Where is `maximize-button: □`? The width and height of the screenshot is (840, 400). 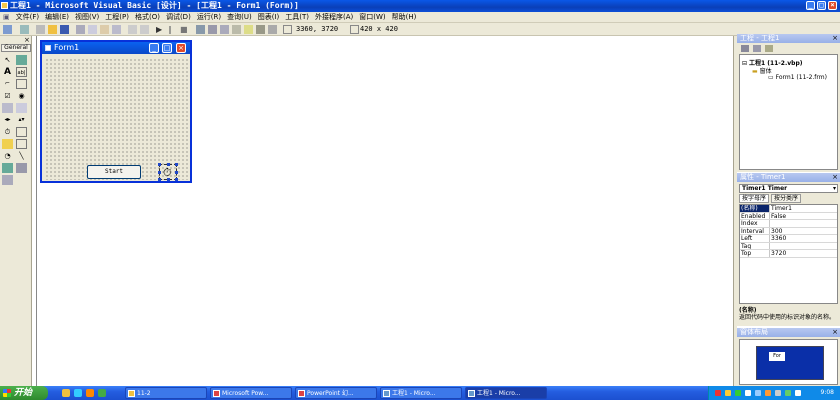
maximize-button: □ is located at coordinates (821, 5).